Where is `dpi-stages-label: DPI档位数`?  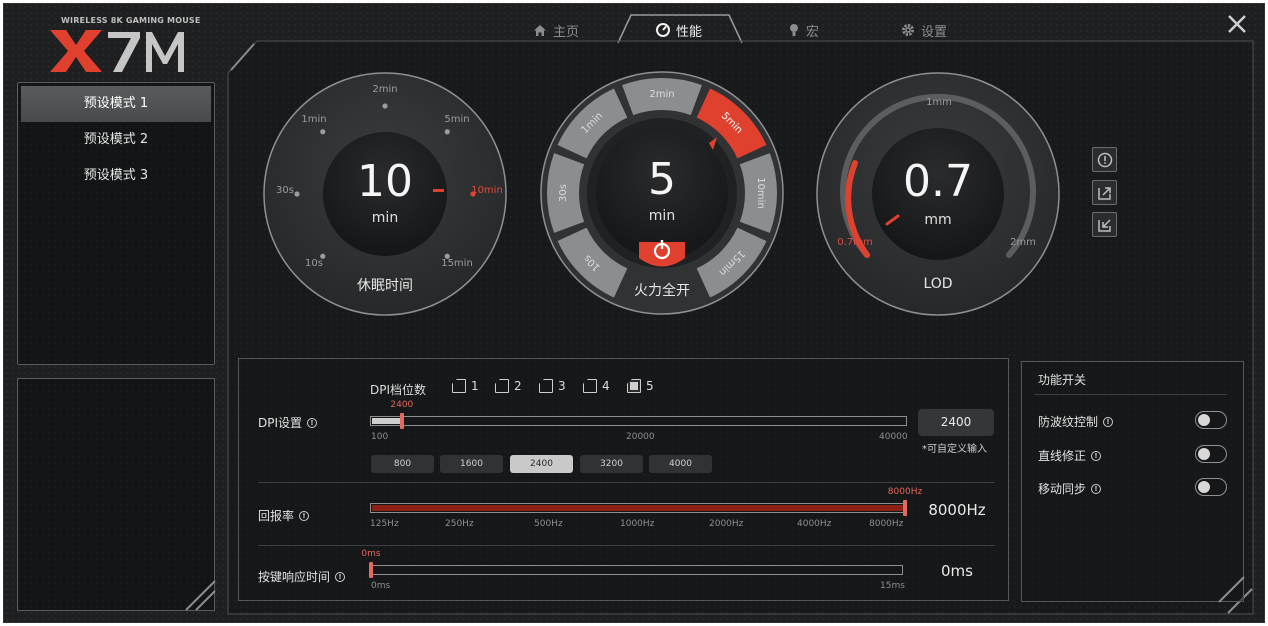 dpi-stages-label: DPI档位数 is located at coordinates (398, 390).